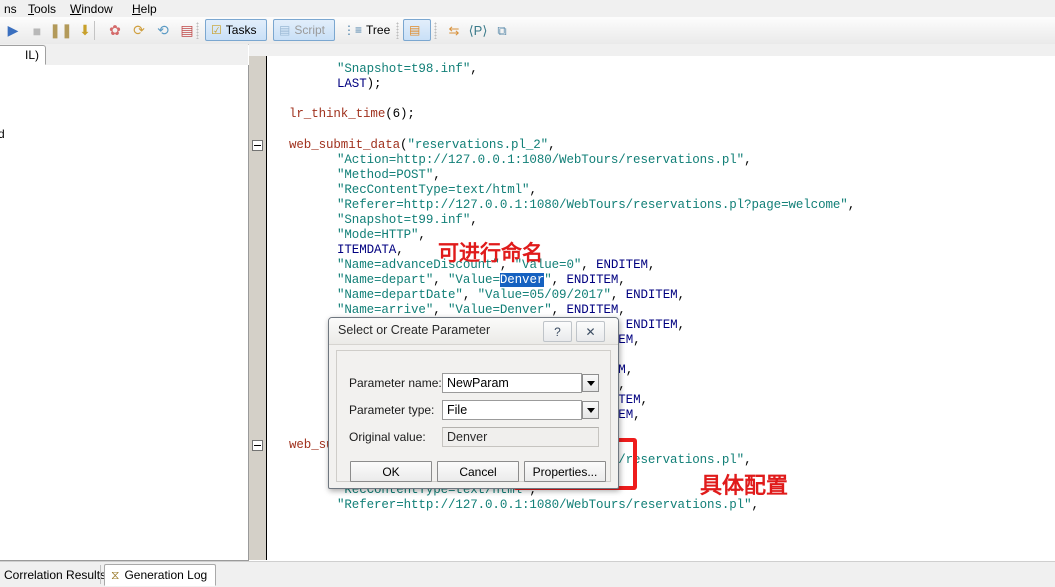 The width and height of the screenshot is (1055, 587). I want to click on funnel-icon: ⧖, so click(115, 575).